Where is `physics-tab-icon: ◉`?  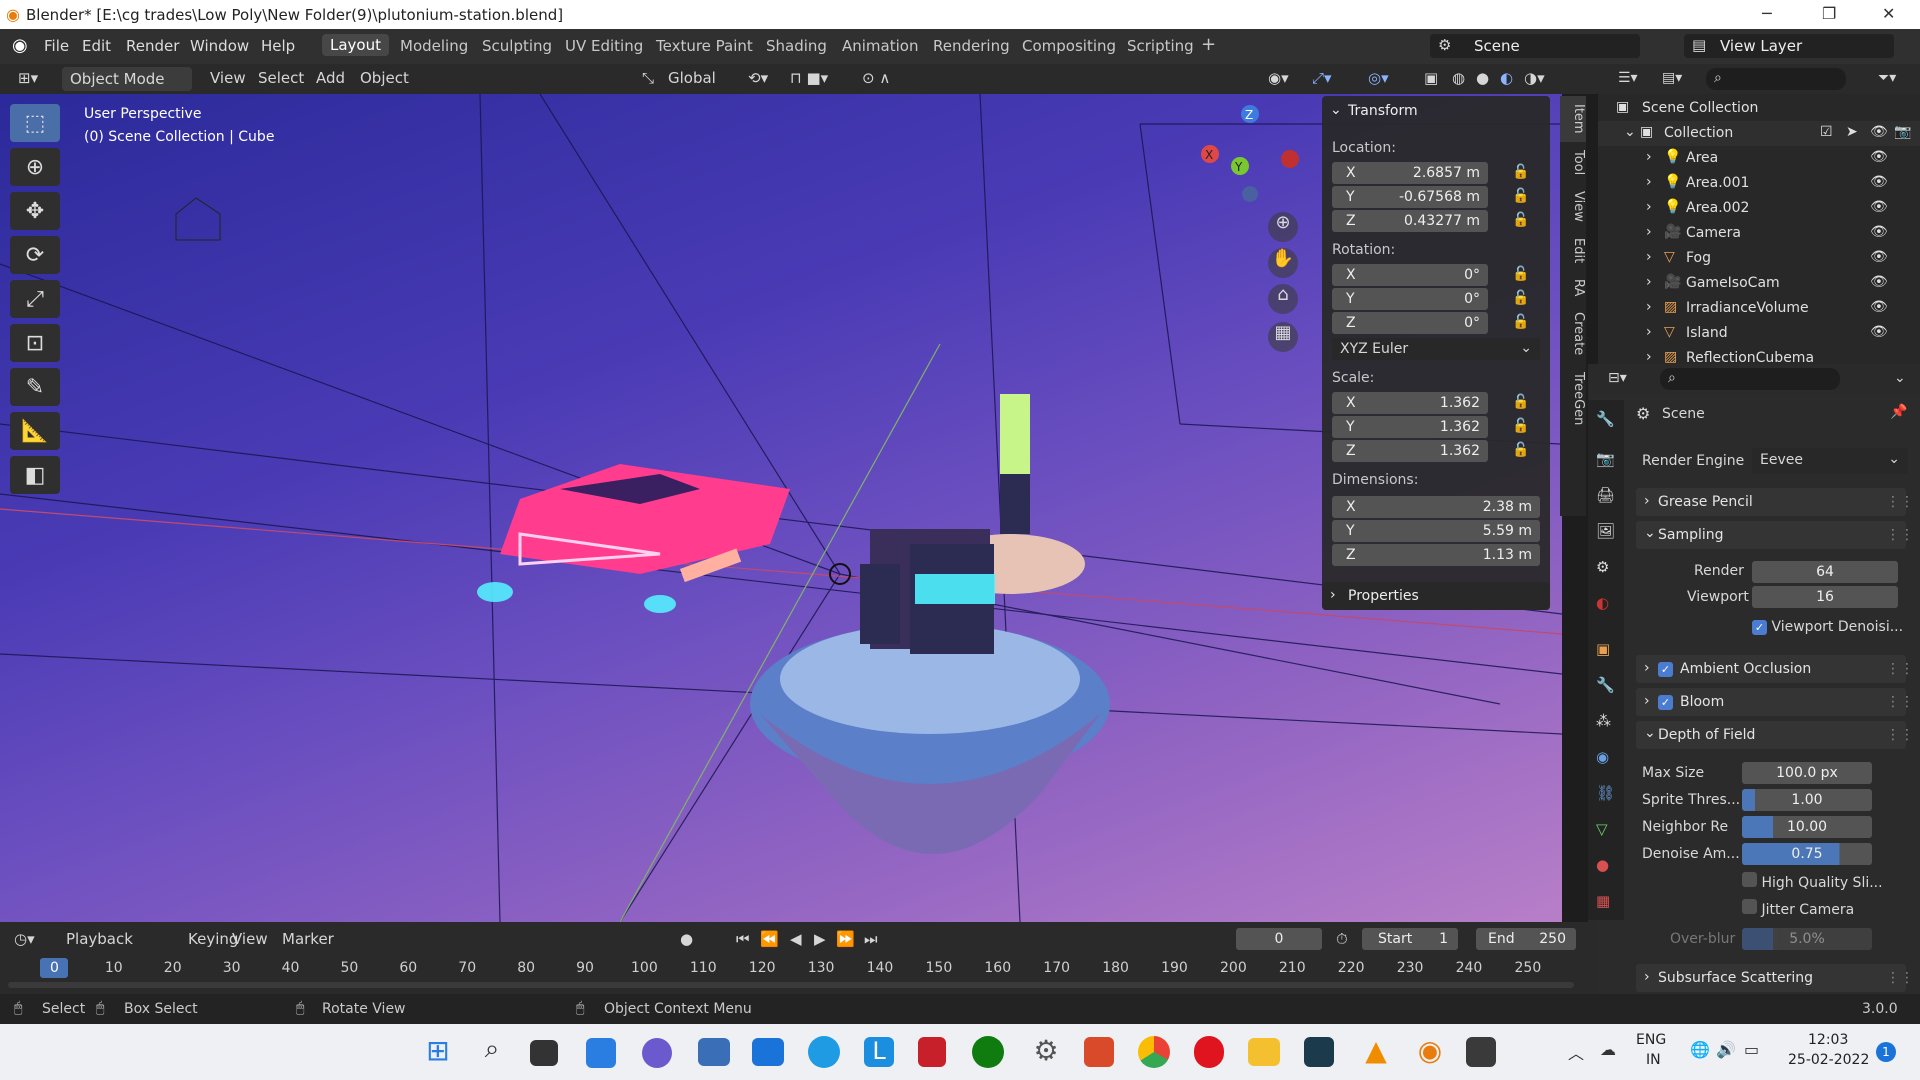 physics-tab-icon: ◉ is located at coordinates (1602, 757).